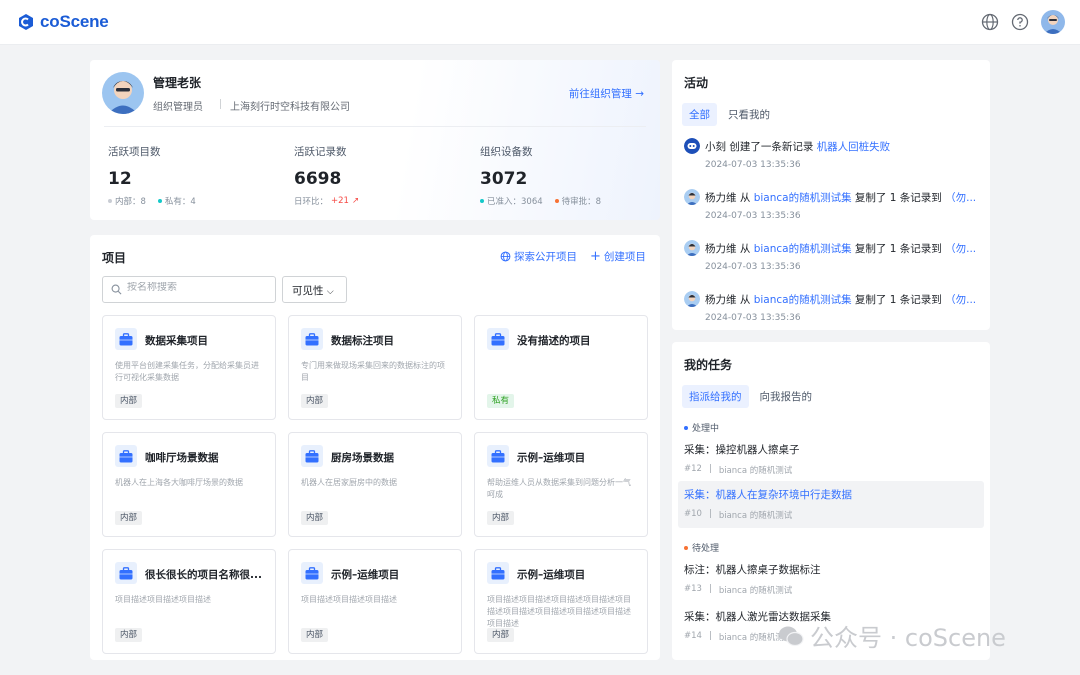 The width and height of the screenshot is (1080, 675). What do you see at coordinates (134, 152) in the screenshot?
I see `stat-label: 活跃项目数` at bounding box center [134, 152].